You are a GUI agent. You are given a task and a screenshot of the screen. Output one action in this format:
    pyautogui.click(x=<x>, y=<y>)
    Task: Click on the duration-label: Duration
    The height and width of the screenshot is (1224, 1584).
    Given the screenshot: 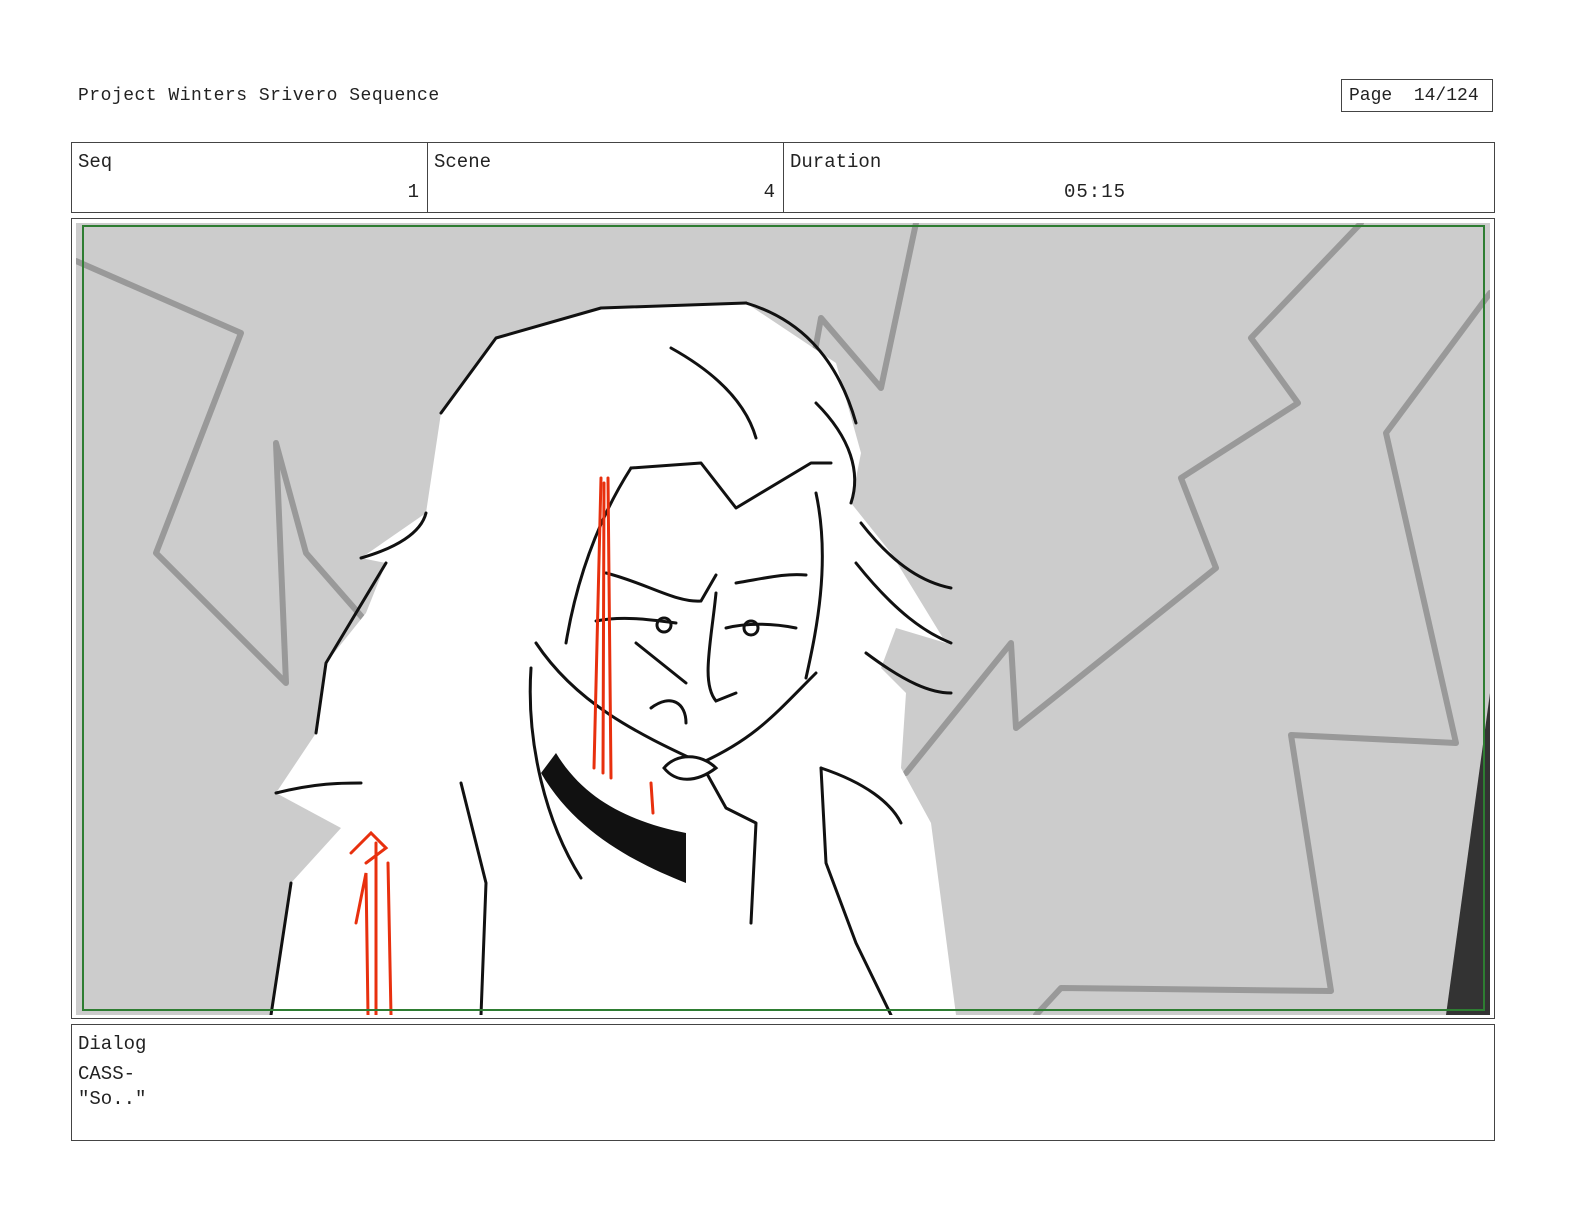 What is the action you would take?
    pyautogui.click(x=836, y=162)
    